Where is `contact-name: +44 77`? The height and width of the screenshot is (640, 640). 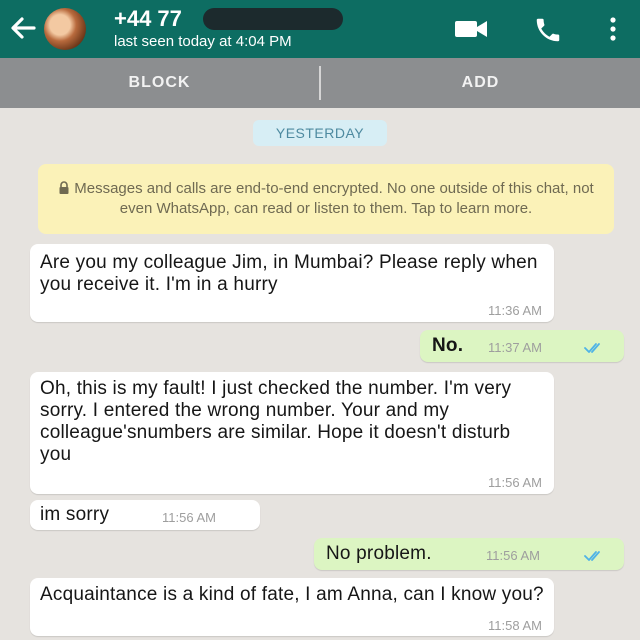
contact-name: +44 77 is located at coordinates (148, 19).